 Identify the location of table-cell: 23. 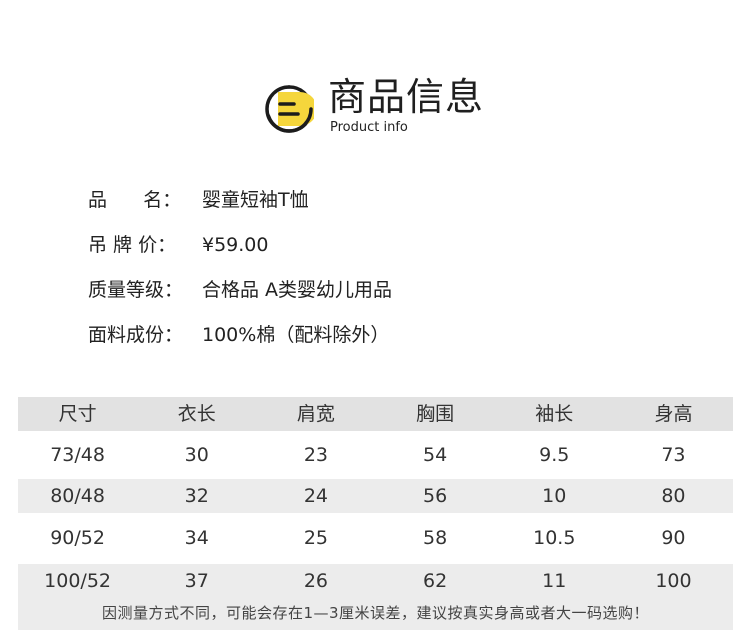
(316, 455).